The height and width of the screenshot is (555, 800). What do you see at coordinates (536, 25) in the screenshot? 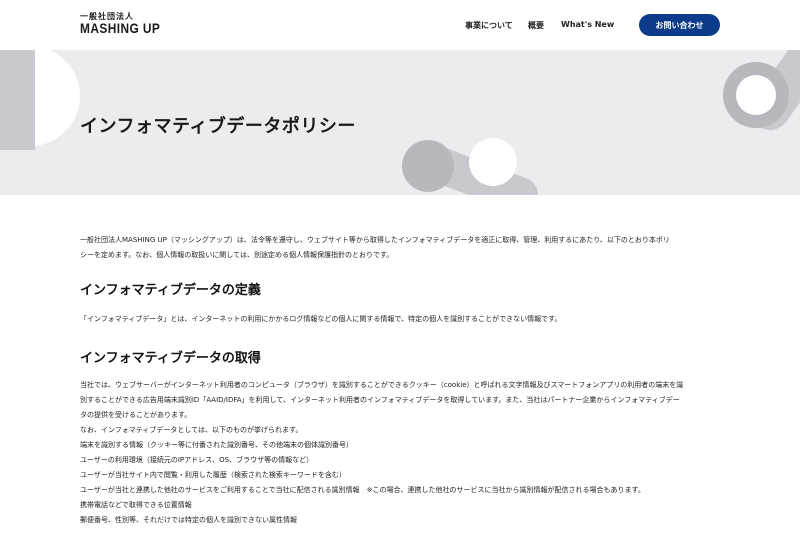
I see `nav-overview: 概要` at bounding box center [536, 25].